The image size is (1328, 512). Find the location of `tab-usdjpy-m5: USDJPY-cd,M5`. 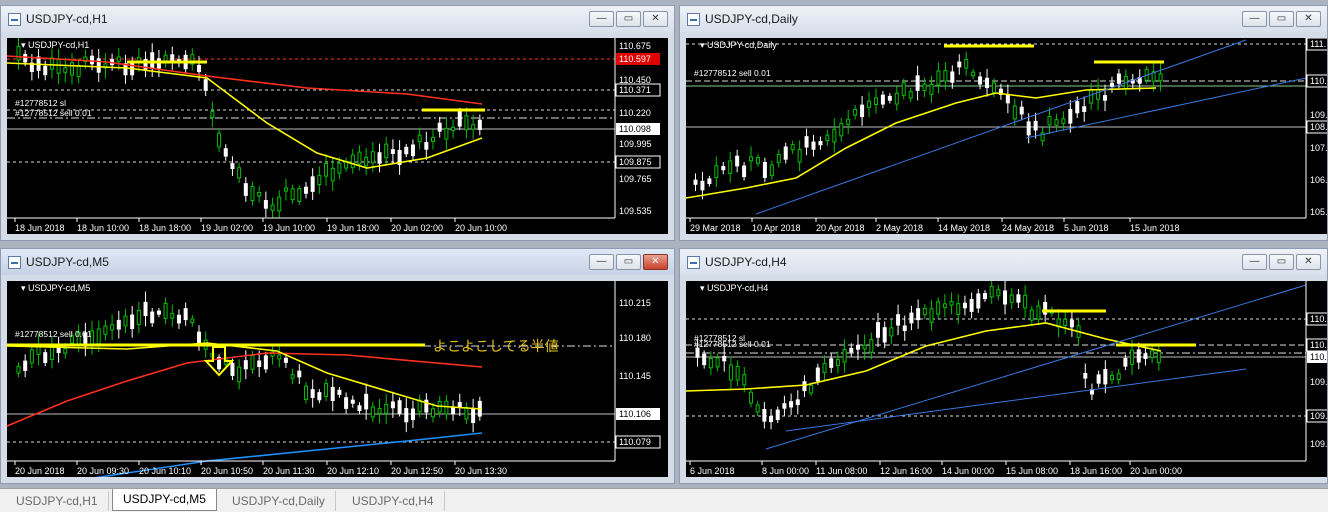

tab-usdjpy-m5: USDJPY-cd,M5 is located at coordinates (164, 500).